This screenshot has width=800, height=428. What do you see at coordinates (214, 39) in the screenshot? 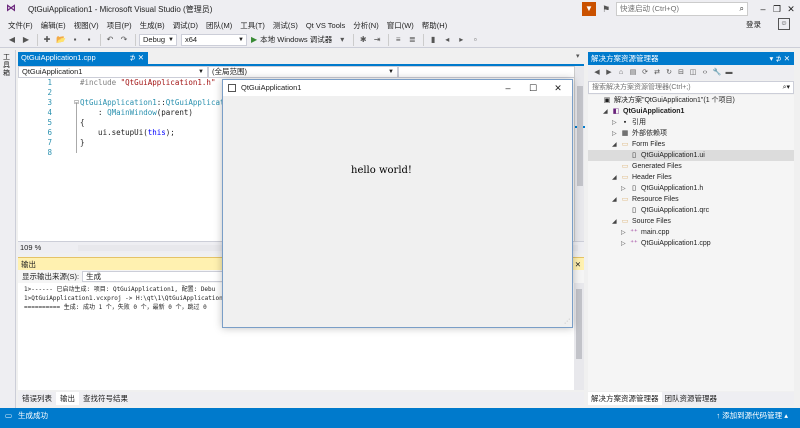
I see `platform-select: x64 ▼` at bounding box center [214, 39].